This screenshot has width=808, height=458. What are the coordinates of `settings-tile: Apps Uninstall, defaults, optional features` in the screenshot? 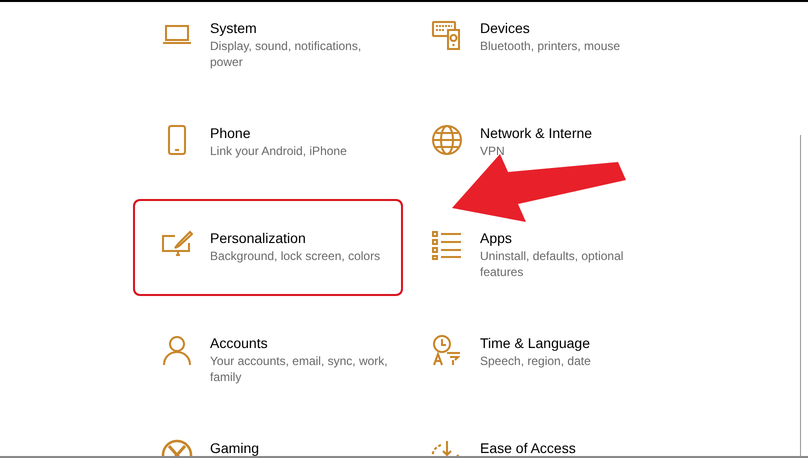 It's located at (538, 247).